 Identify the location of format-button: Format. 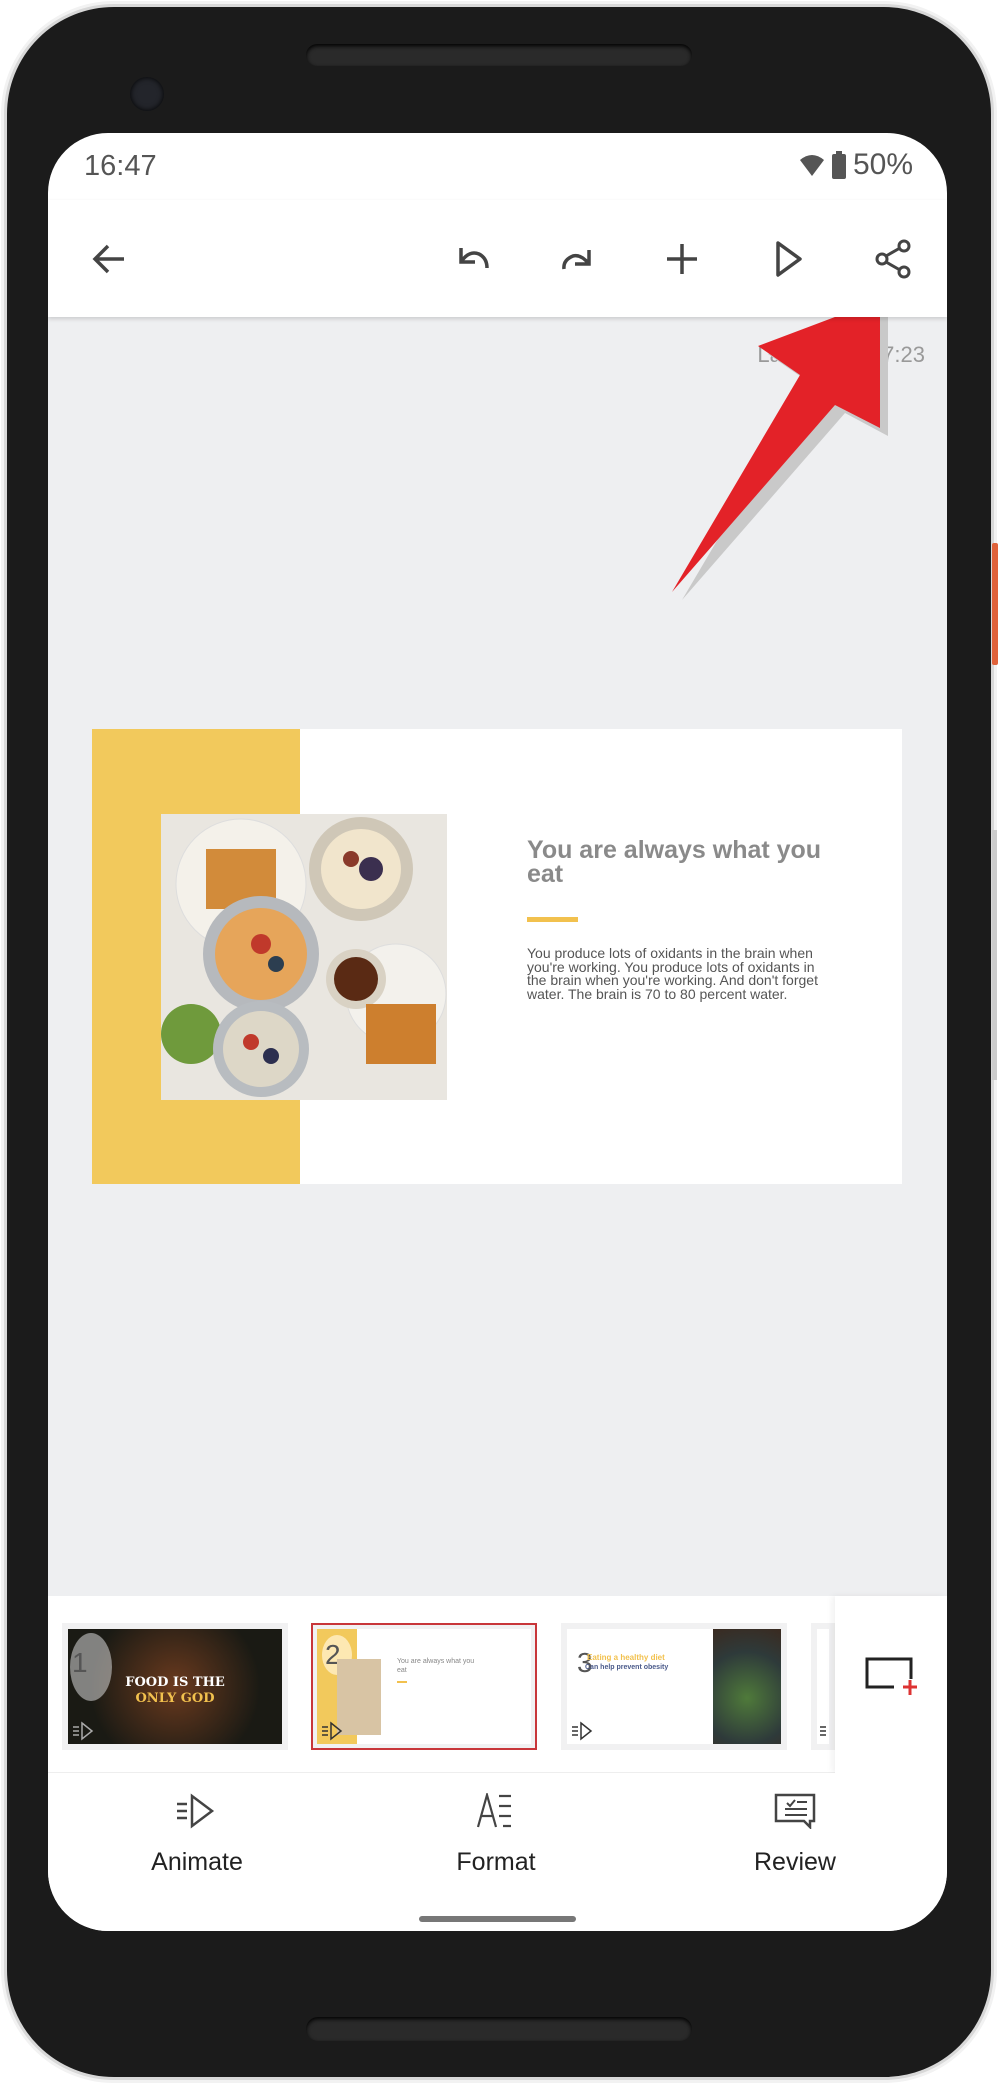
(496, 1843).